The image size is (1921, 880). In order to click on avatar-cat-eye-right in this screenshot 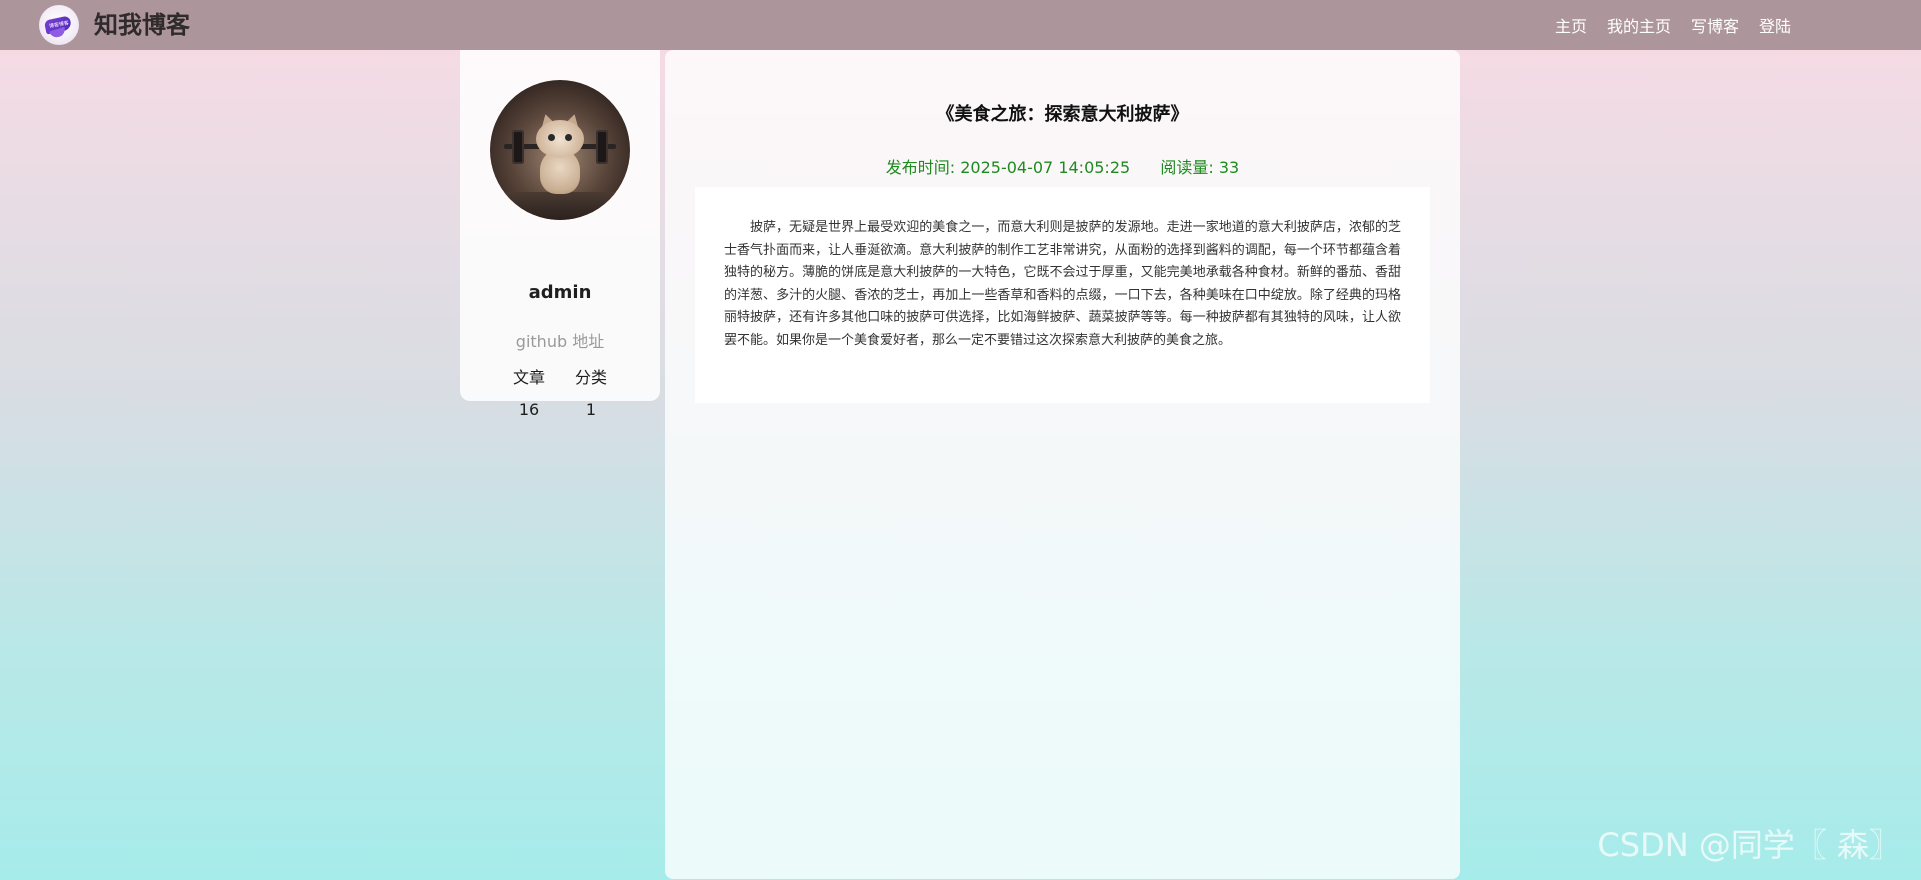, I will do `click(568, 137)`.